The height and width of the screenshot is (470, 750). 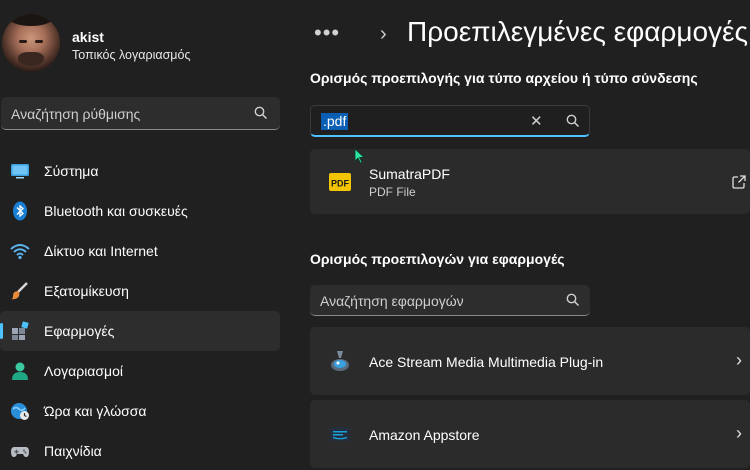 What do you see at coordinates (20, 211) in the screenshot?
I see `bluetooth-icon` at bounding box center [20, 211].